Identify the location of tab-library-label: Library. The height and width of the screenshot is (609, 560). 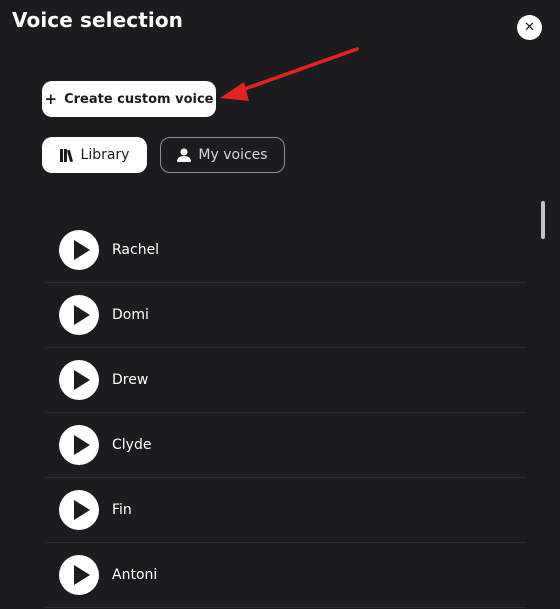
(105, 155).